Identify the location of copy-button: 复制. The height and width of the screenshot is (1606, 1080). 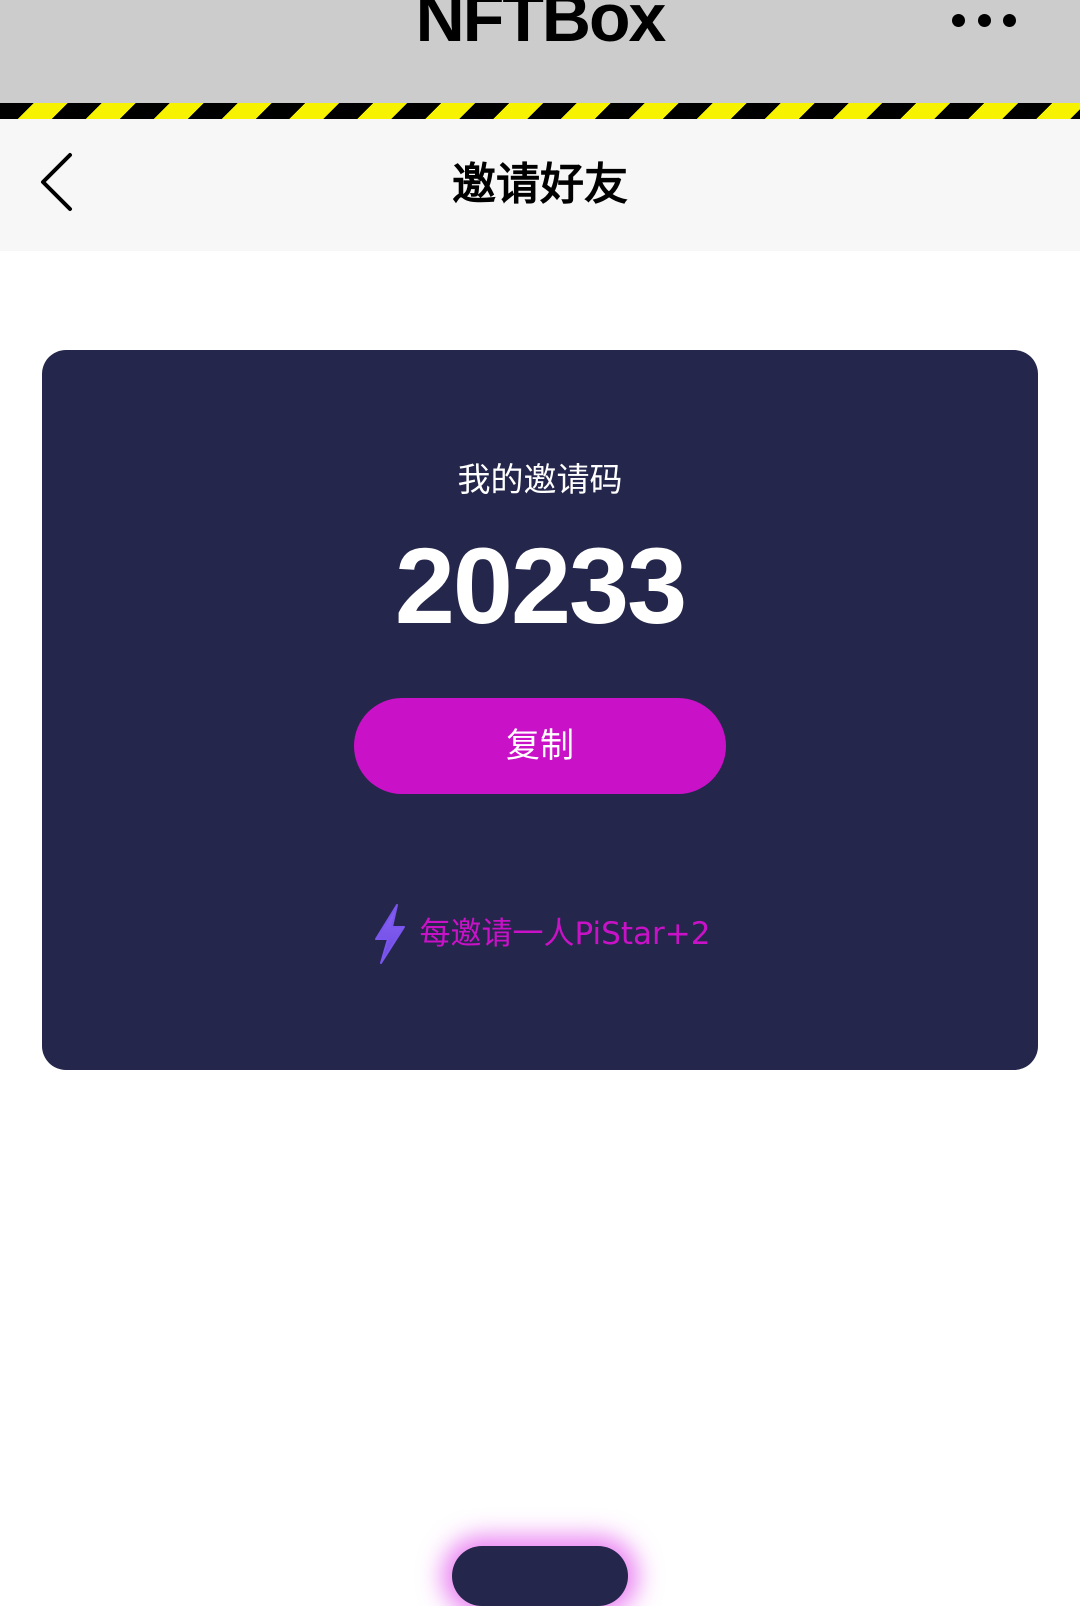
(540, 746).